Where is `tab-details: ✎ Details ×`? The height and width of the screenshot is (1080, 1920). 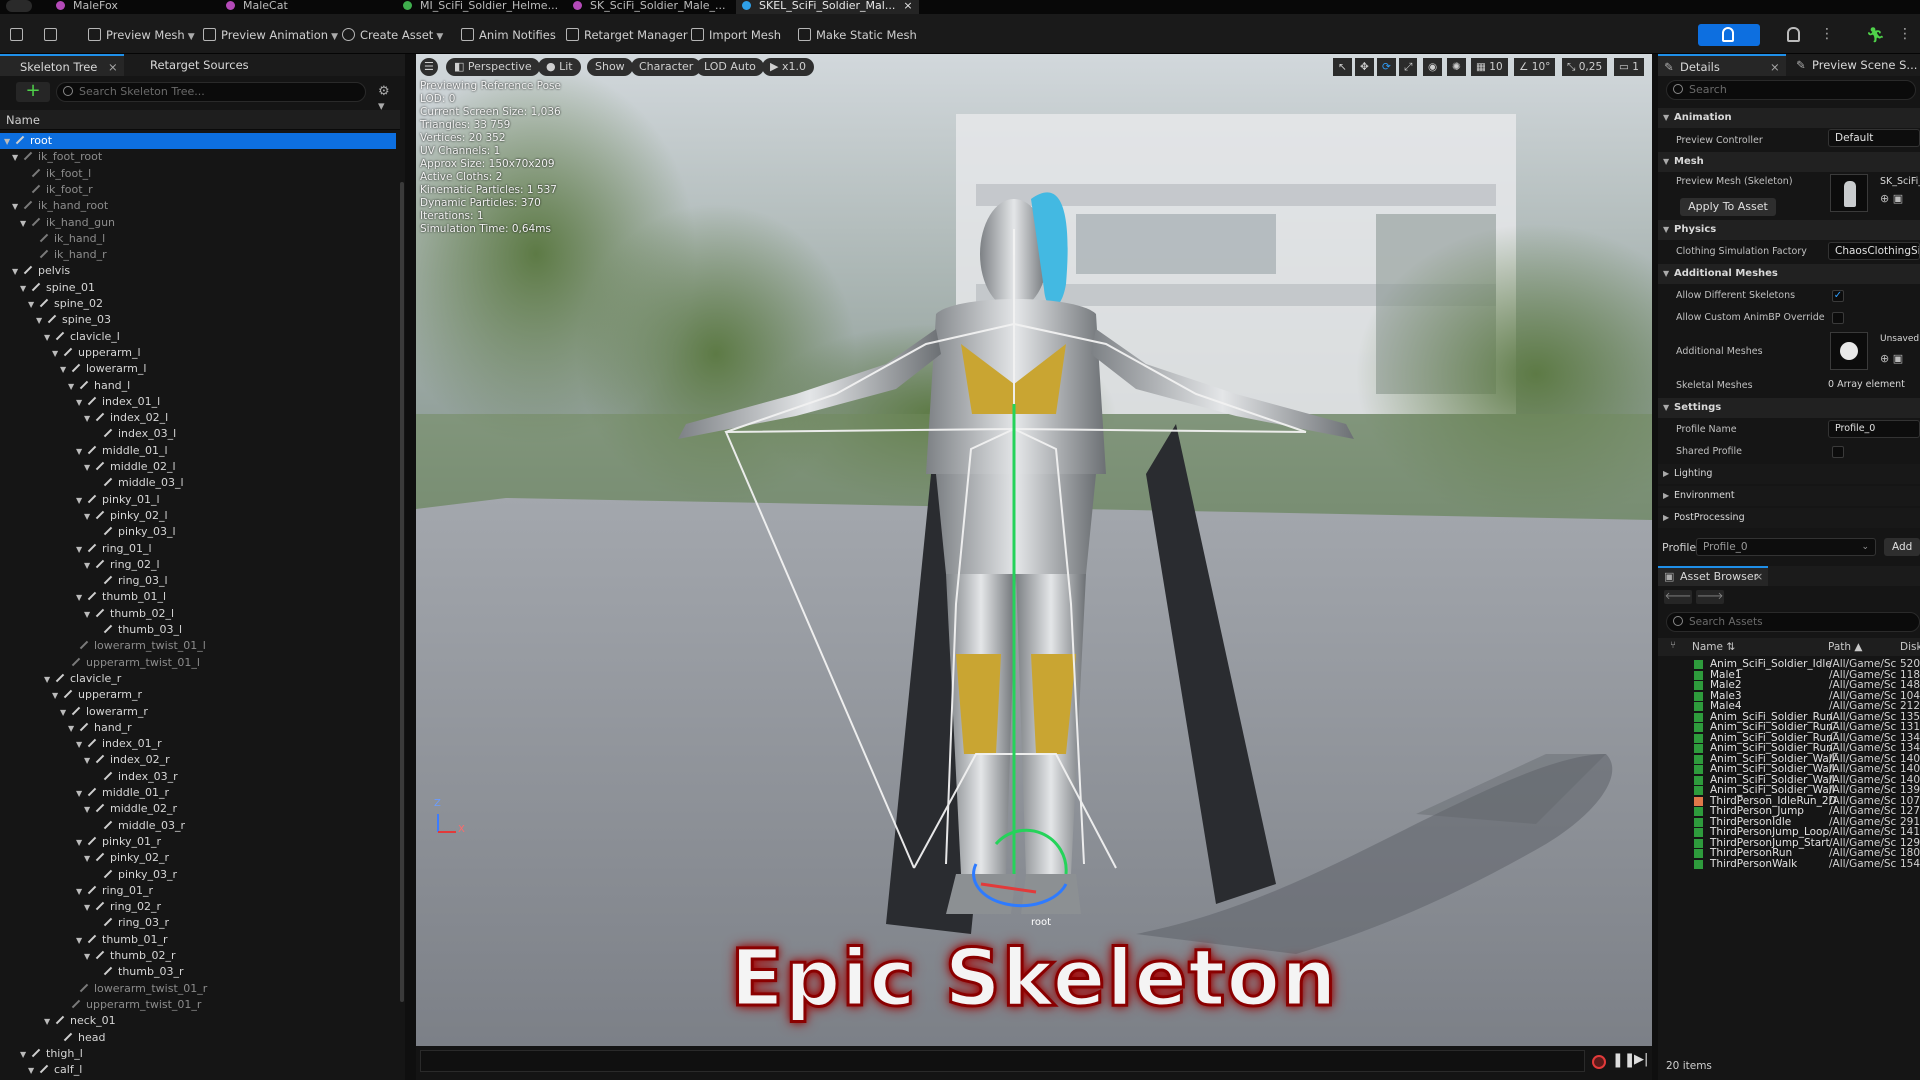
tab-details: ✎ Details × is located at coordinates (1722, 65).